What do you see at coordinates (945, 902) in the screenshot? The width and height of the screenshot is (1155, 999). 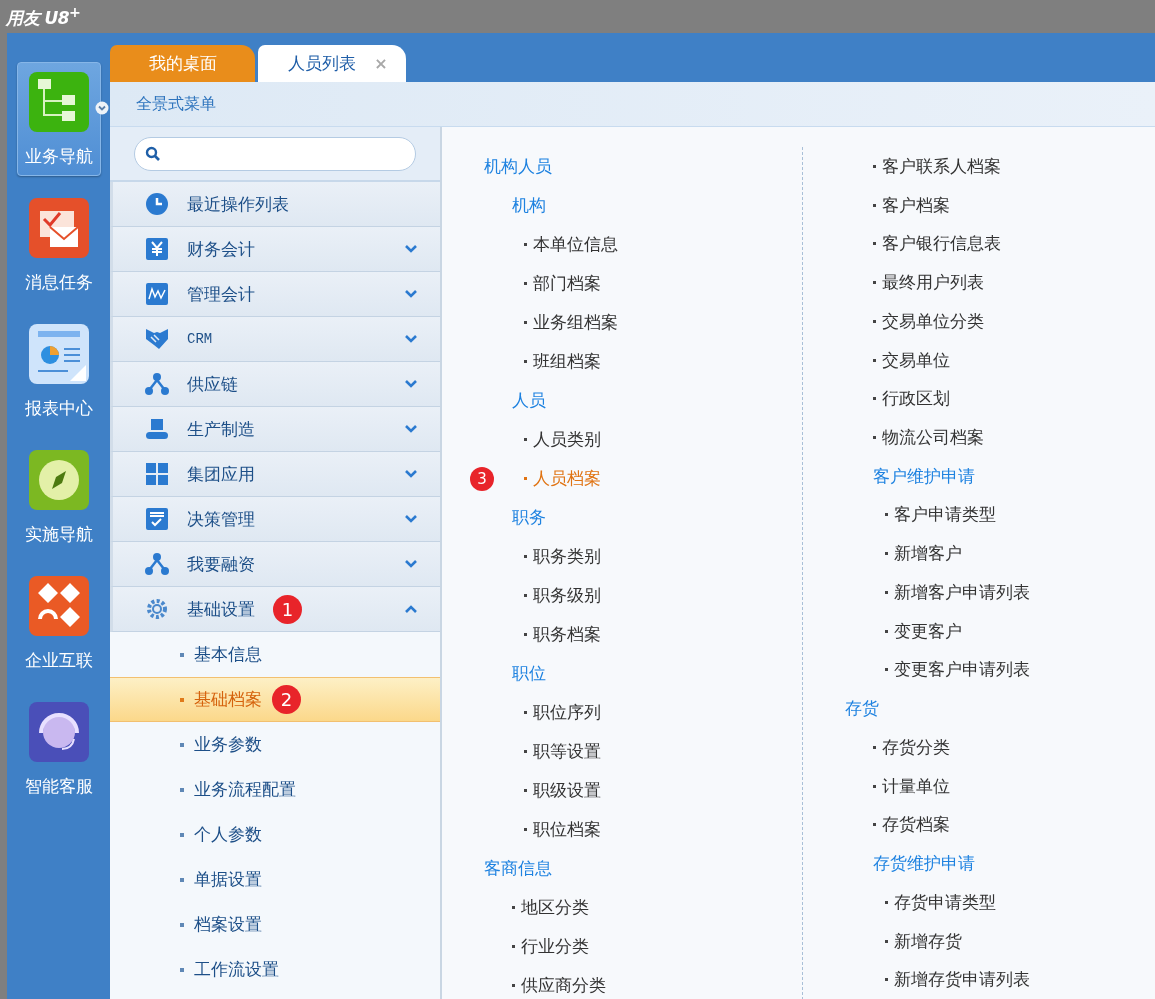 I see `archive-link: 存货申请类型` at bounding box center [945, 902].